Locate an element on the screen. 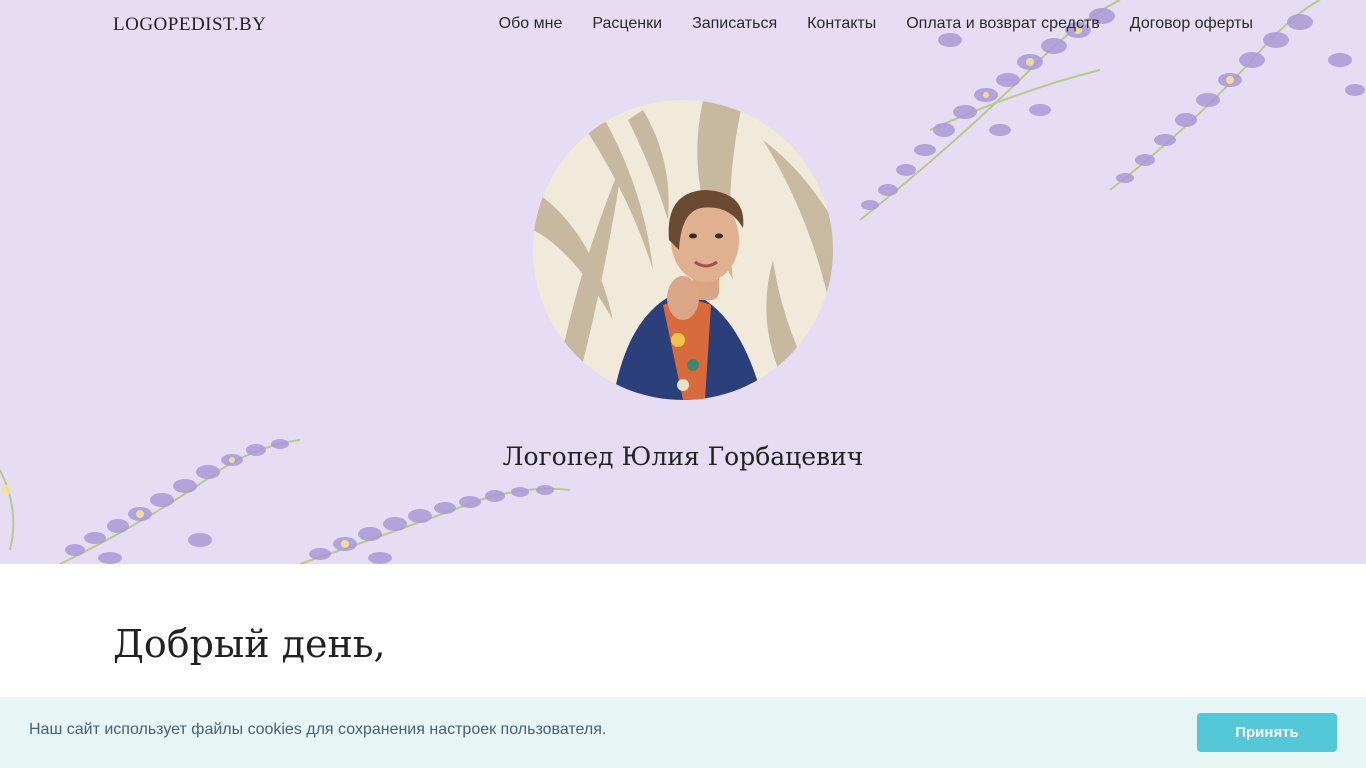  nav-item-payment-refund: Оплата и возврат средств is located at coordinates (1003, 24).